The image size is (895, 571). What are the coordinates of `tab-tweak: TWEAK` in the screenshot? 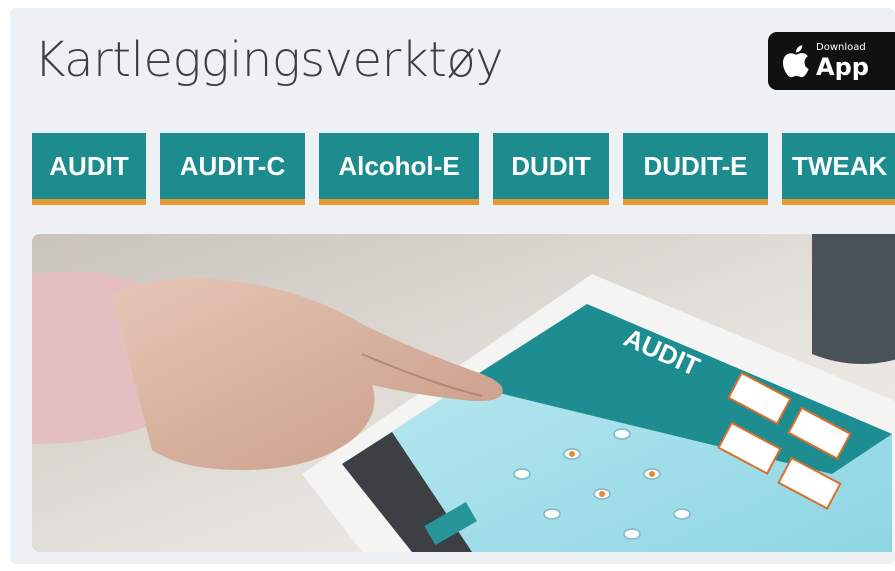 It's located at (838, 169).